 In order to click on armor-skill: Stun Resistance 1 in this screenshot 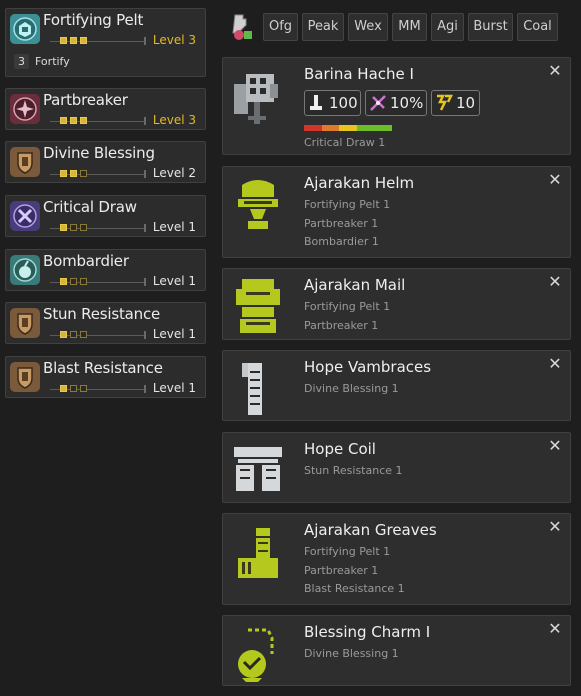, I will do `click(353, 470)`.